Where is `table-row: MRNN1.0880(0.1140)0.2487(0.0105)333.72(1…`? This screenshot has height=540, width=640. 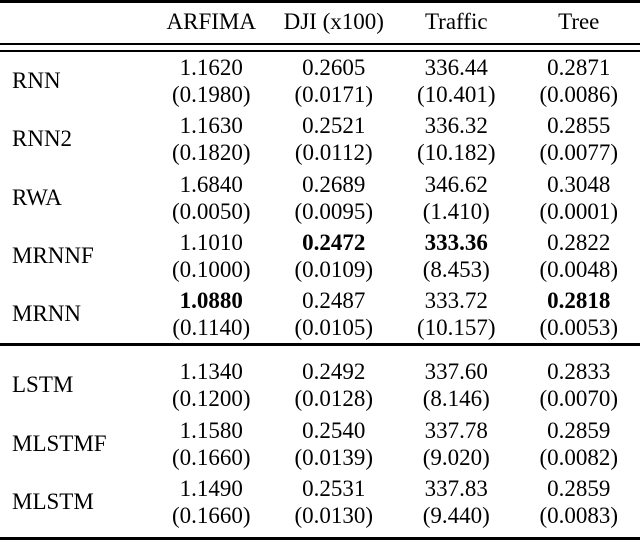 table-row: MRNN1.0880(0.1140)0.2487(0.0105)333.72(1… is located at coordinates (320, 315).